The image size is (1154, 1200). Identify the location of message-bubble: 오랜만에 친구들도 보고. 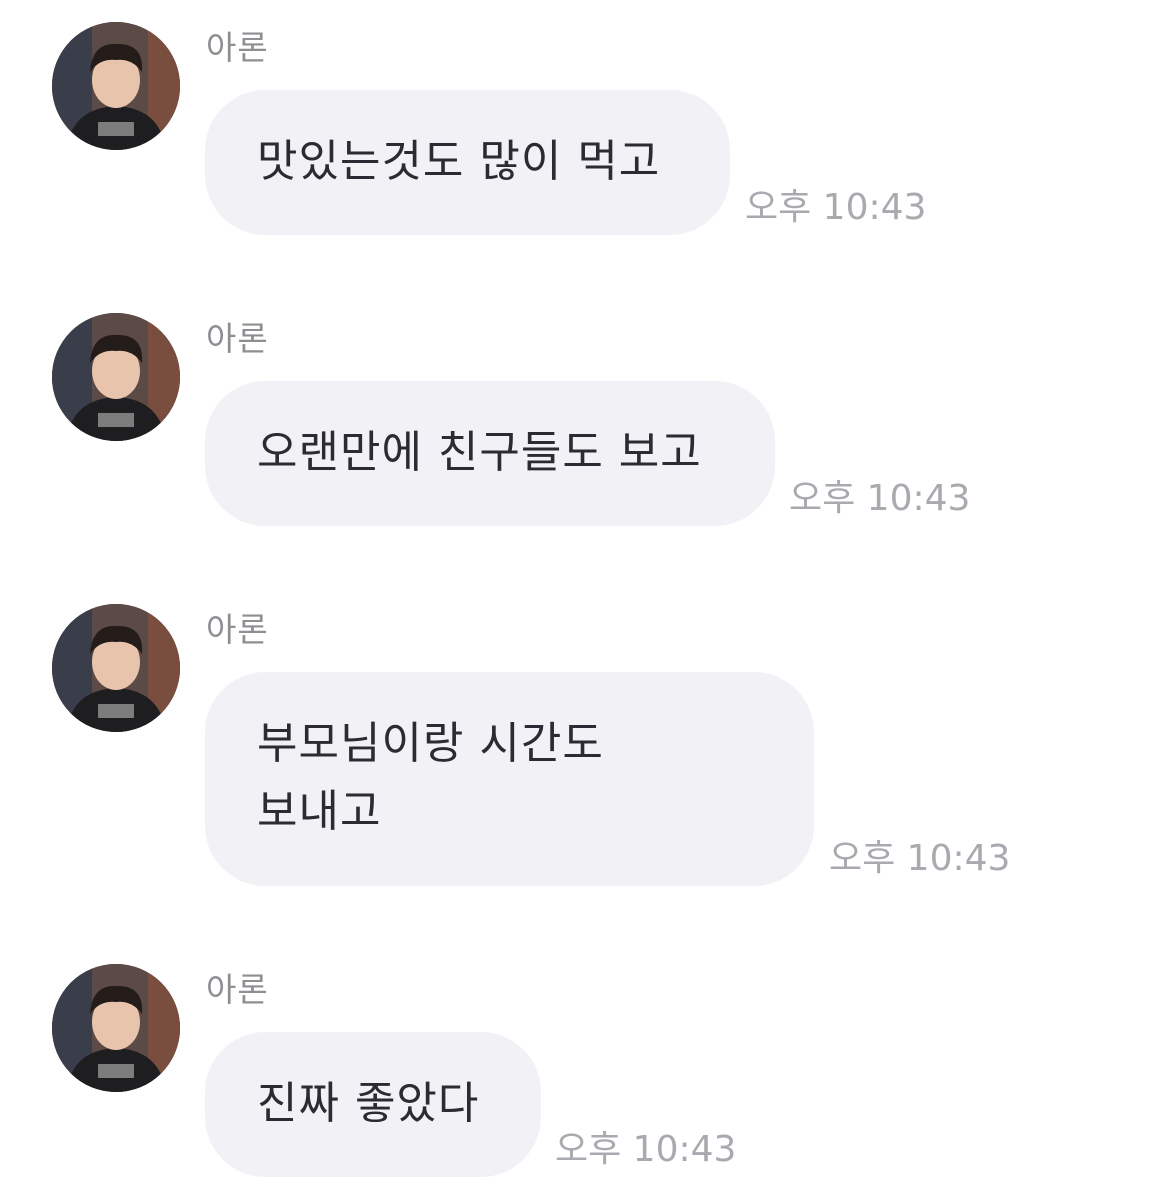
(490, 453).